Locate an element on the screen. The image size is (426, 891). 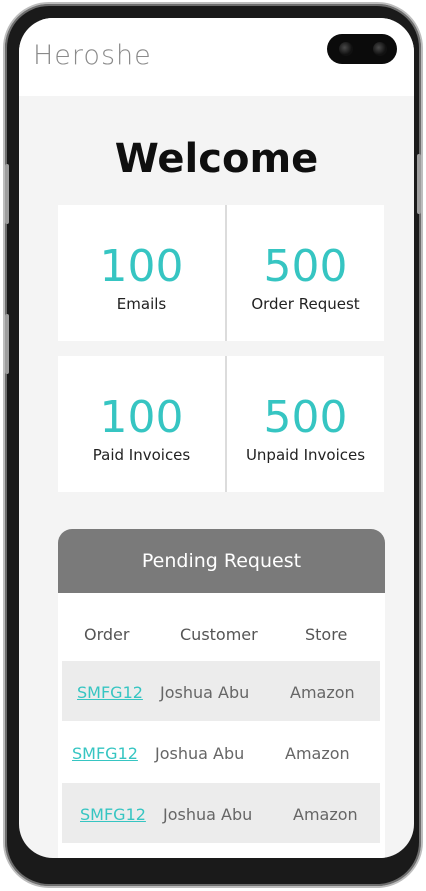
app-logo: Heroshe is located at coordinates (92, 55).